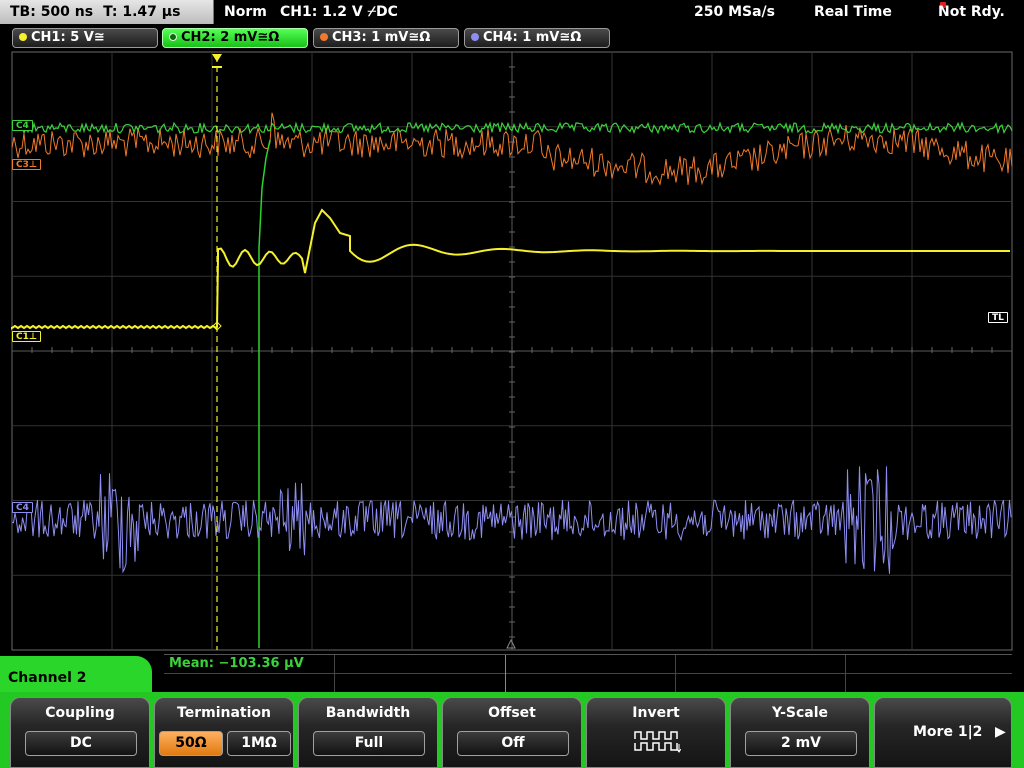  What do you see at coordinates (369, 743) in the screenshot?
I see `bandwidth-value: Full` at bounding box center [369, 743].